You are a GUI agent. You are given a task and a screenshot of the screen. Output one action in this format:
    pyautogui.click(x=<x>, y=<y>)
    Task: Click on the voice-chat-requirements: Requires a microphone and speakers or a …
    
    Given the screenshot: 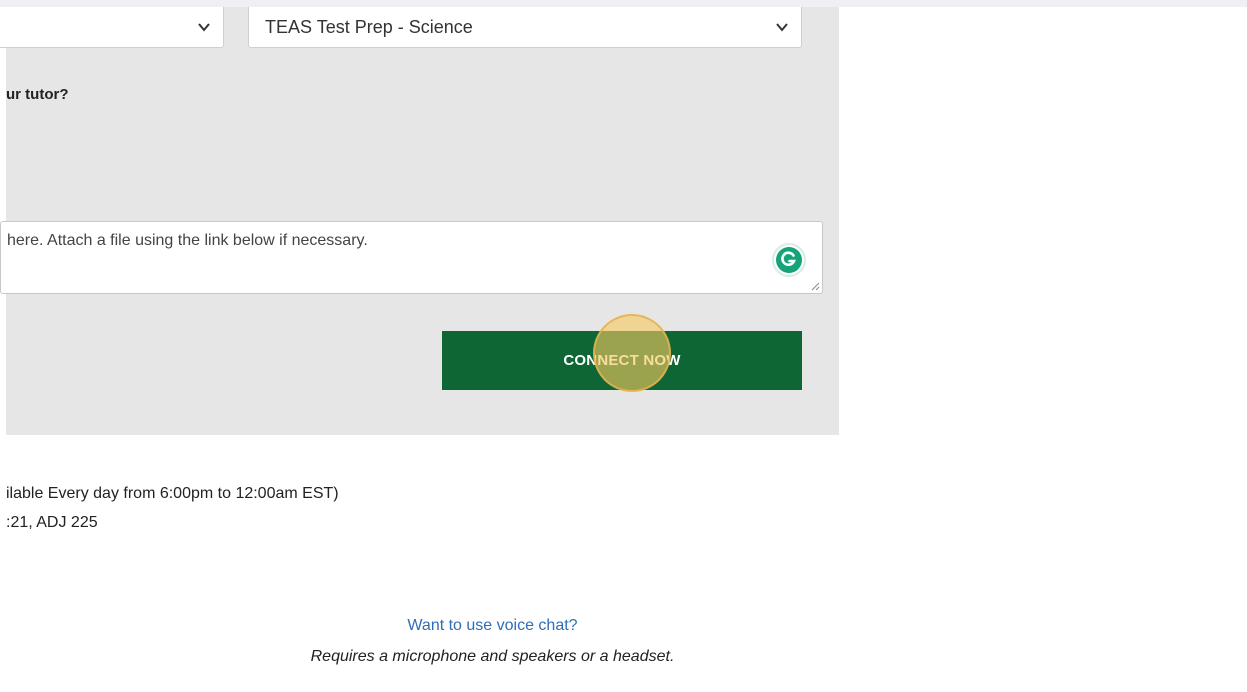 What is the action you would take?
    pyautogui.click(x=492, y=656)
    